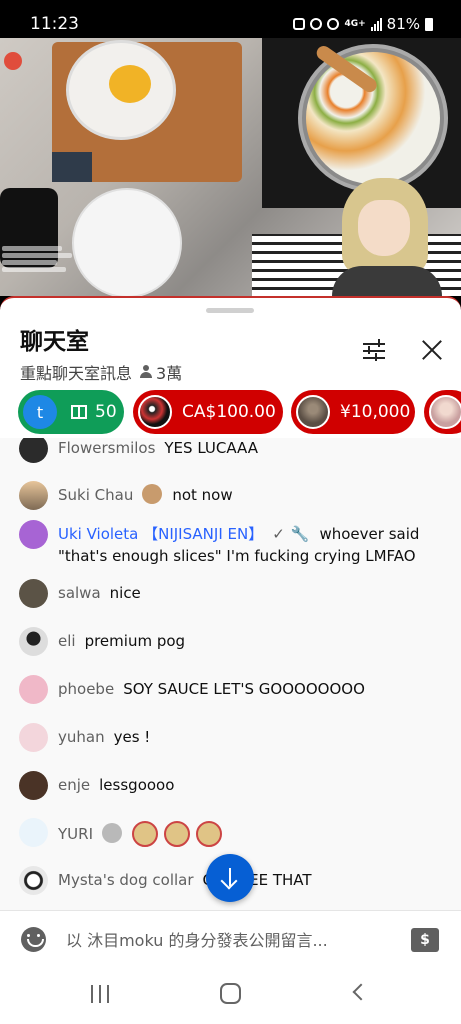 The width and height of the screenshot is (461, 1024). What do you see at coordinates (361, 992) in the screenshot?
I see `back-icon` at bounding box center [361, 992].